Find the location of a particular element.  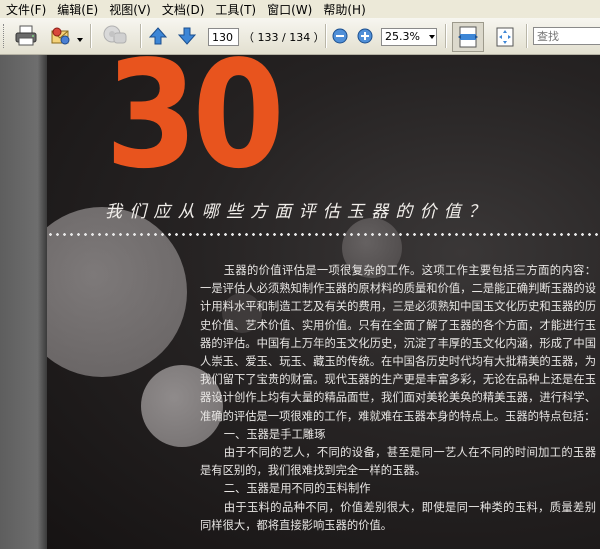

chapter-number: 30 is located at coordinates (195, 128).